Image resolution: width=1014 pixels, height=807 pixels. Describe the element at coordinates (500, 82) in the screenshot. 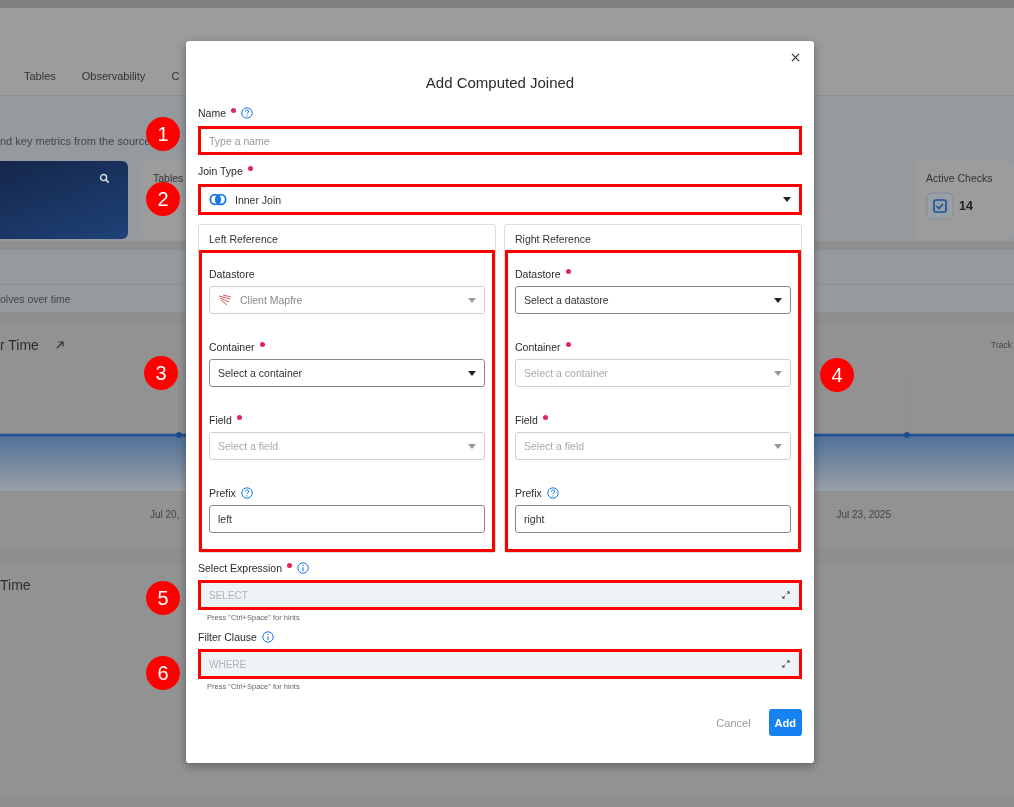

I see `dialog-title: Add Computed Joined` at that location.